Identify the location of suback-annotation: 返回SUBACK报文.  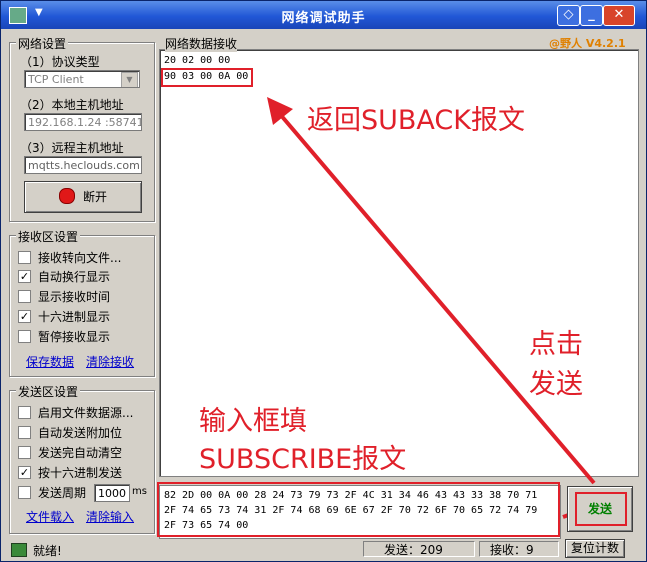
(416, 120).